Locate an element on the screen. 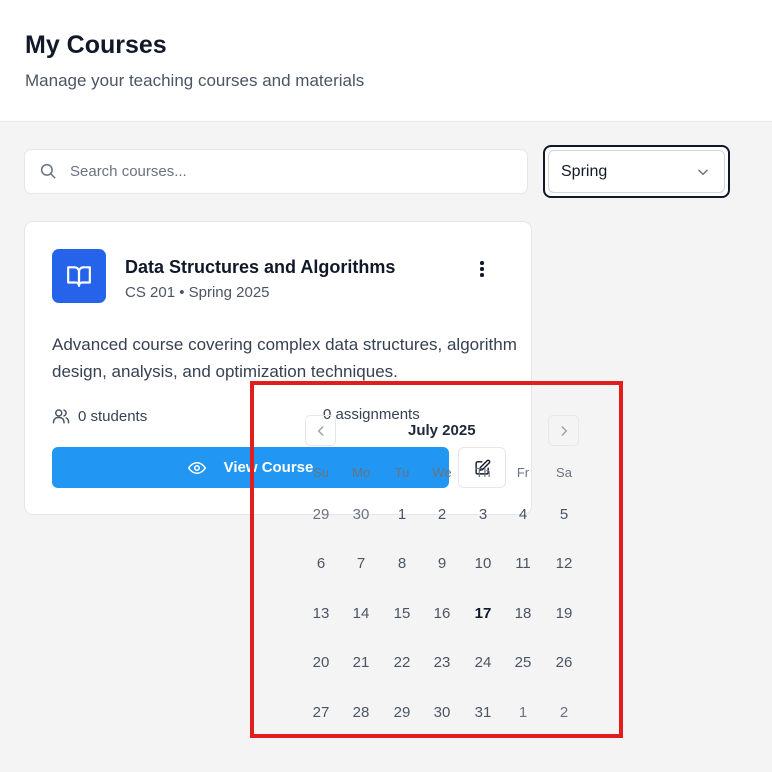 This screenshot has width=772, height=772. weekday-header: Th is located at coordinates (483, 472).